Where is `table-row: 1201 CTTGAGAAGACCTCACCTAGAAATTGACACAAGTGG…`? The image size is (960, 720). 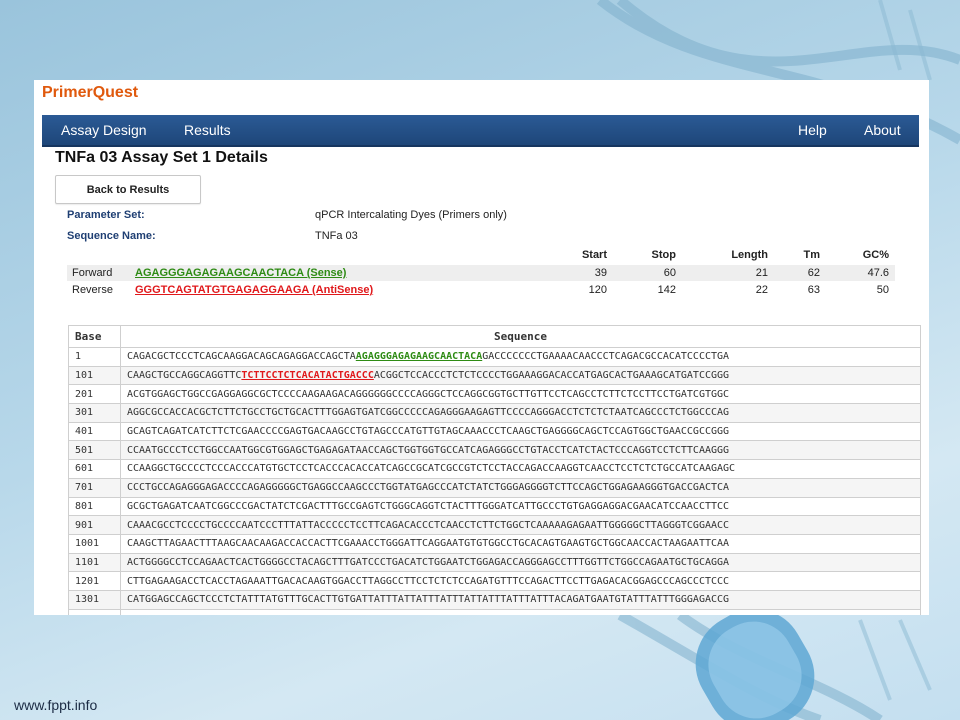
table-row: 1201 CTTGAGAAGACCTCACCTAGAAATTGACACAAGTGG… is located at coordinates (494, 581).